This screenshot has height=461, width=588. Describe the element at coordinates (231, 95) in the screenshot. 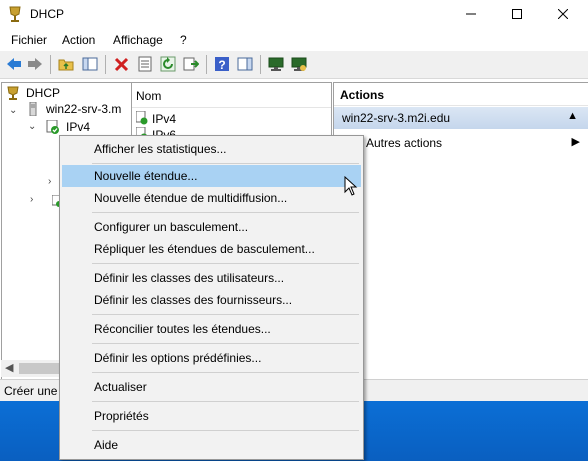

I see `column-header-nom: Nom` at that location.